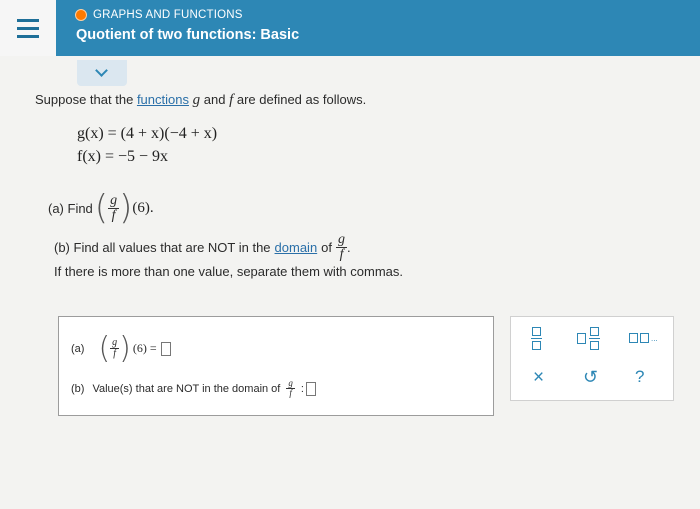  I want to click on answer-a-expr: (6) =, so click(144, 348).